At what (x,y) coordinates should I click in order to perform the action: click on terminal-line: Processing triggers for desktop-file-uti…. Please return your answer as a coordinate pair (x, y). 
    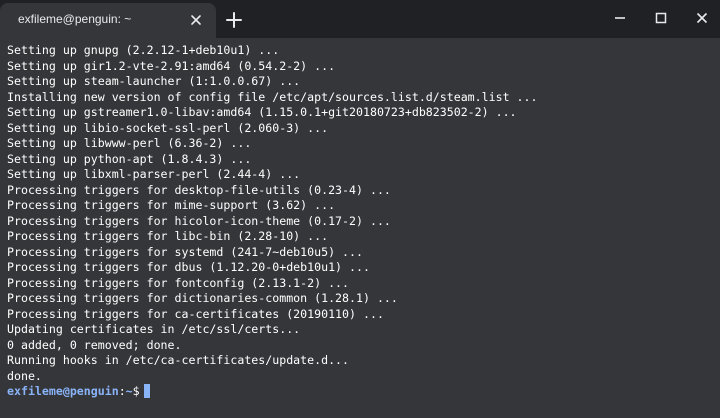
    Looking at the image, I should click on (199, 189).